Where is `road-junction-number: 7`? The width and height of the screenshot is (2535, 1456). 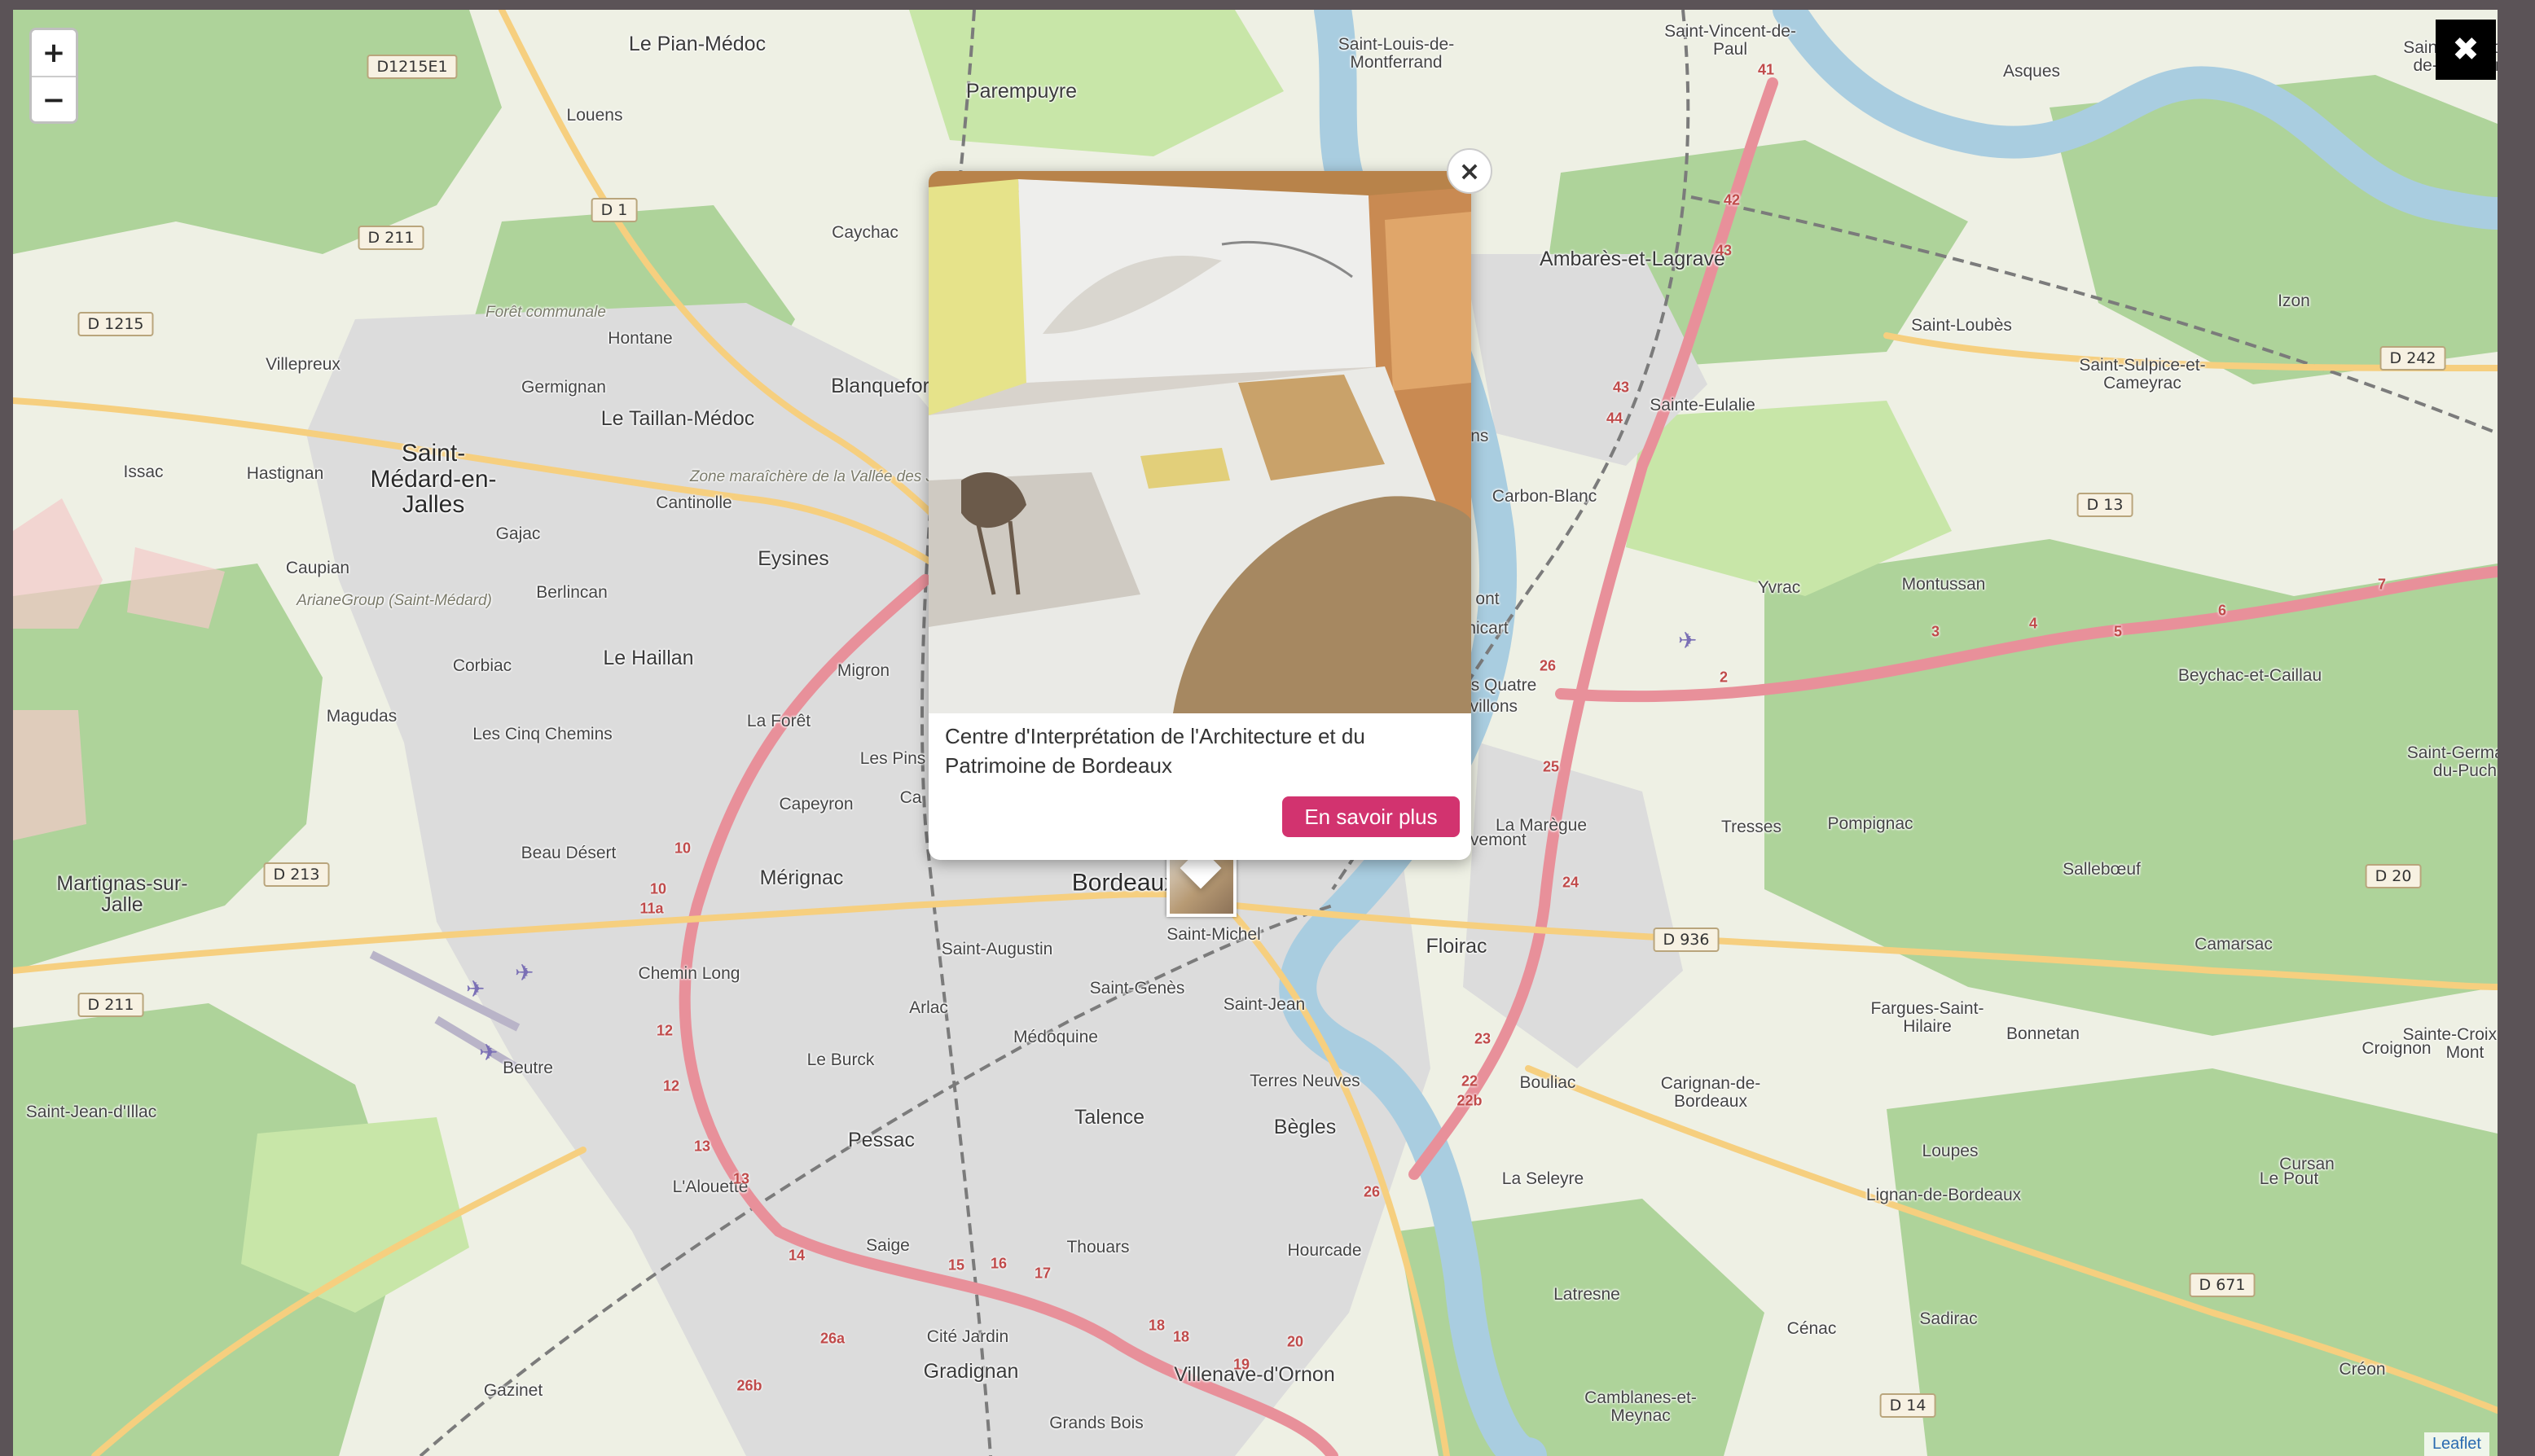 road-junction-number: 7 is located at coordinates (2382, 584).